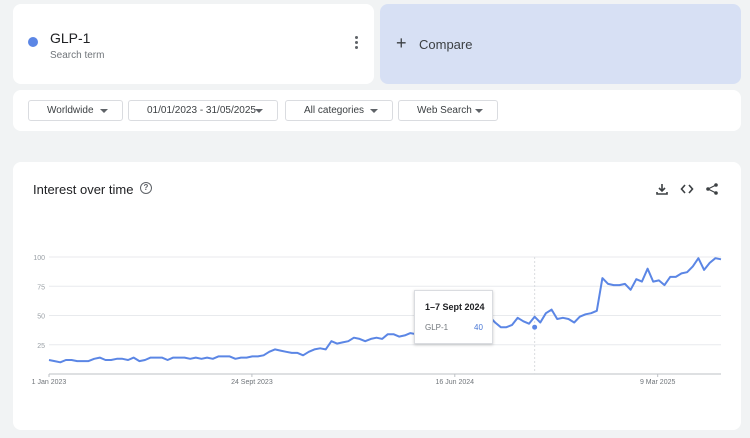 The image size is (750, 438). What do you see at coordinates (356, 43) in the screenshot?
I see `more-options-icon` at bounding box center [356, 43].